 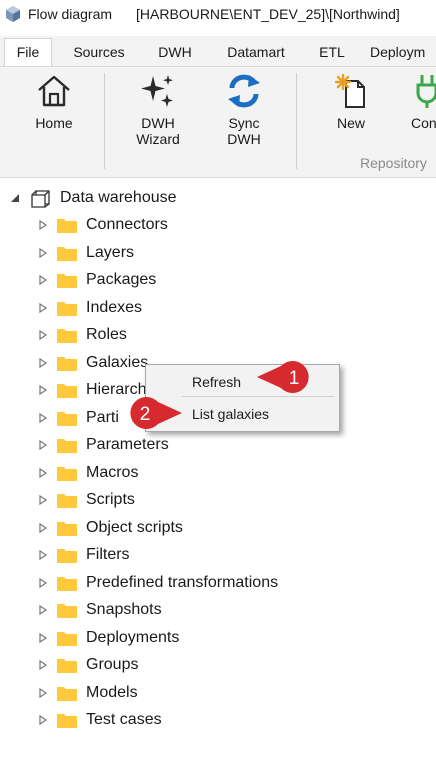 I want to click on tree-item: Predefined transformations, so click(x=157, y=583).